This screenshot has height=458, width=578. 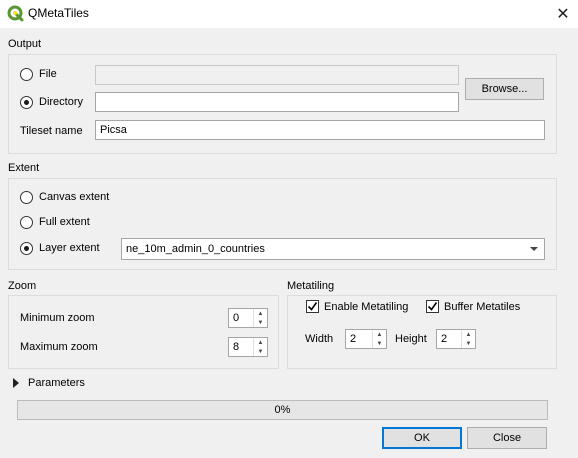 I want to click on buffer-metatiles-label: Buffer Metatiles, so click(x=482, y=307).